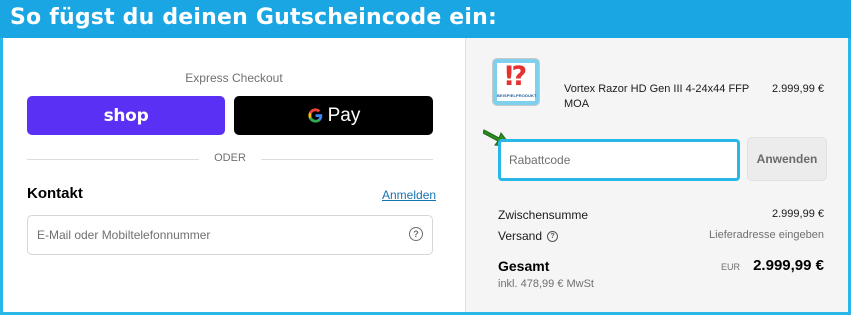  I want to click on subtotal-label: Zwischensumme, so click(543, 215).